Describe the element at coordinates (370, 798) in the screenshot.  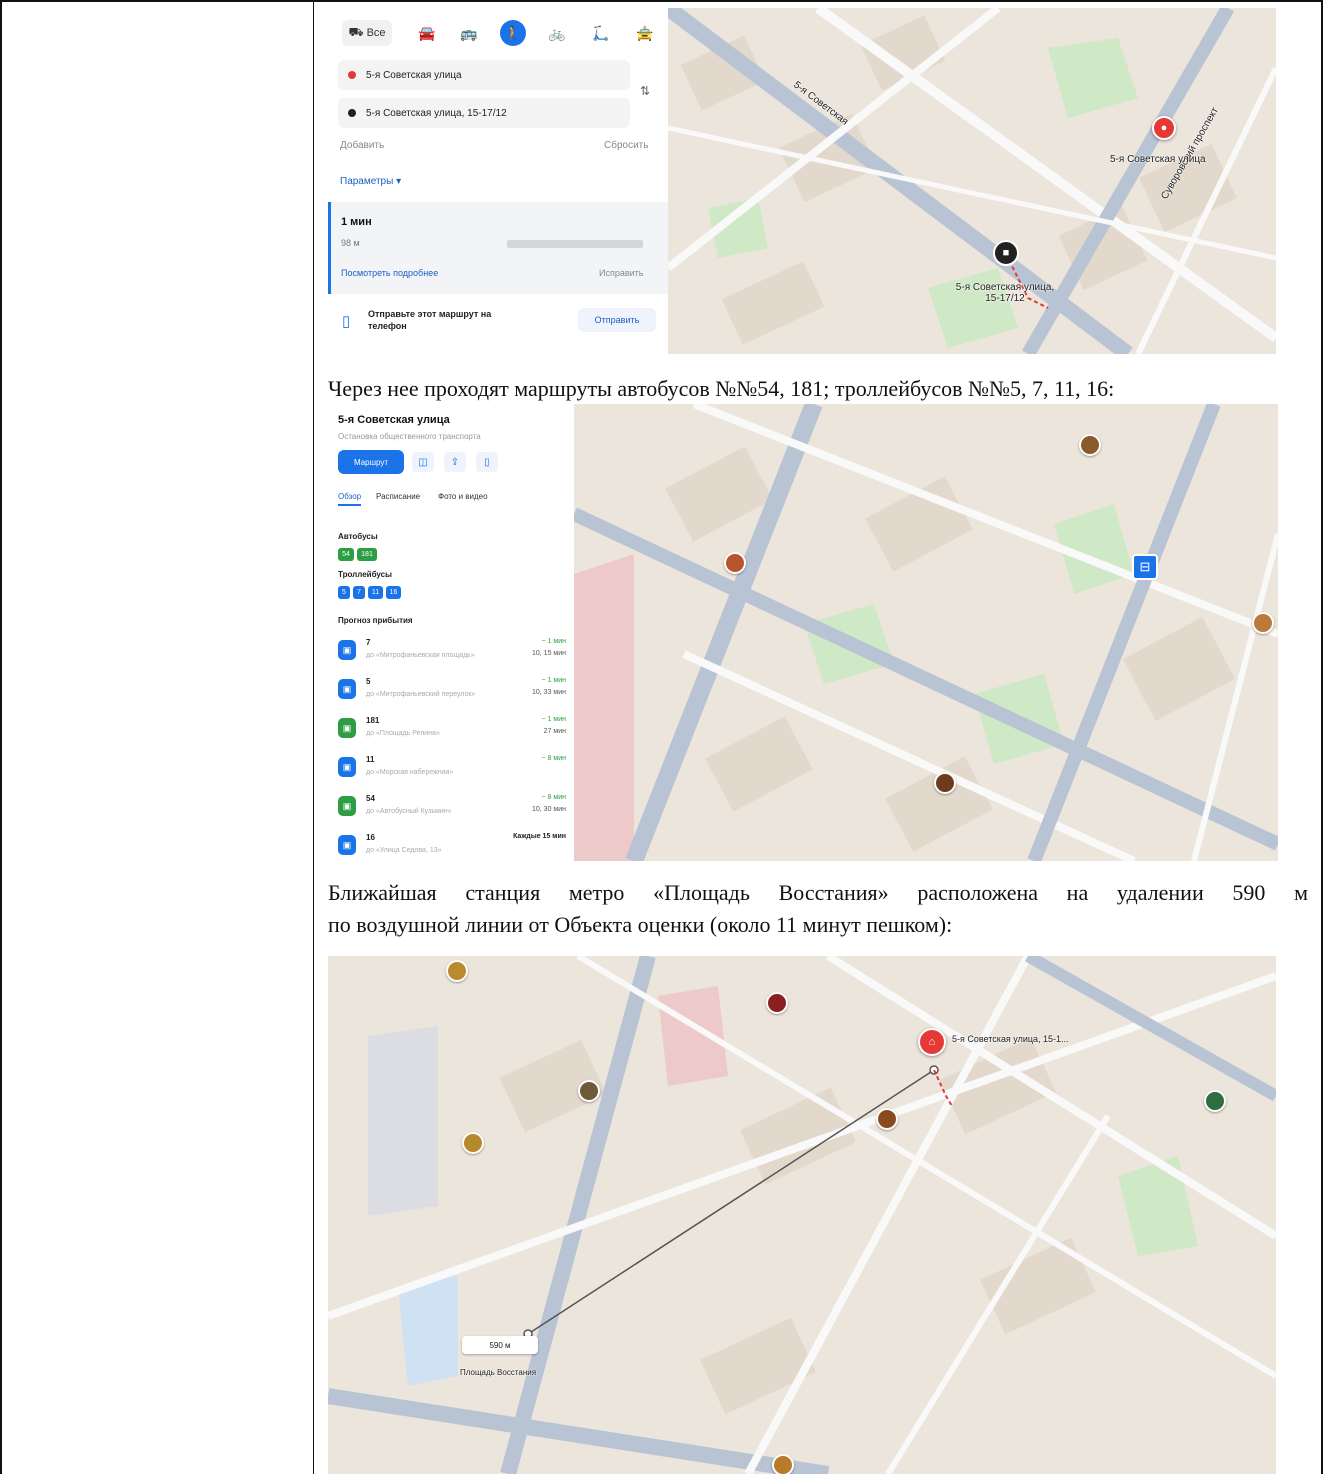
I see `route-number: 54` at that location.